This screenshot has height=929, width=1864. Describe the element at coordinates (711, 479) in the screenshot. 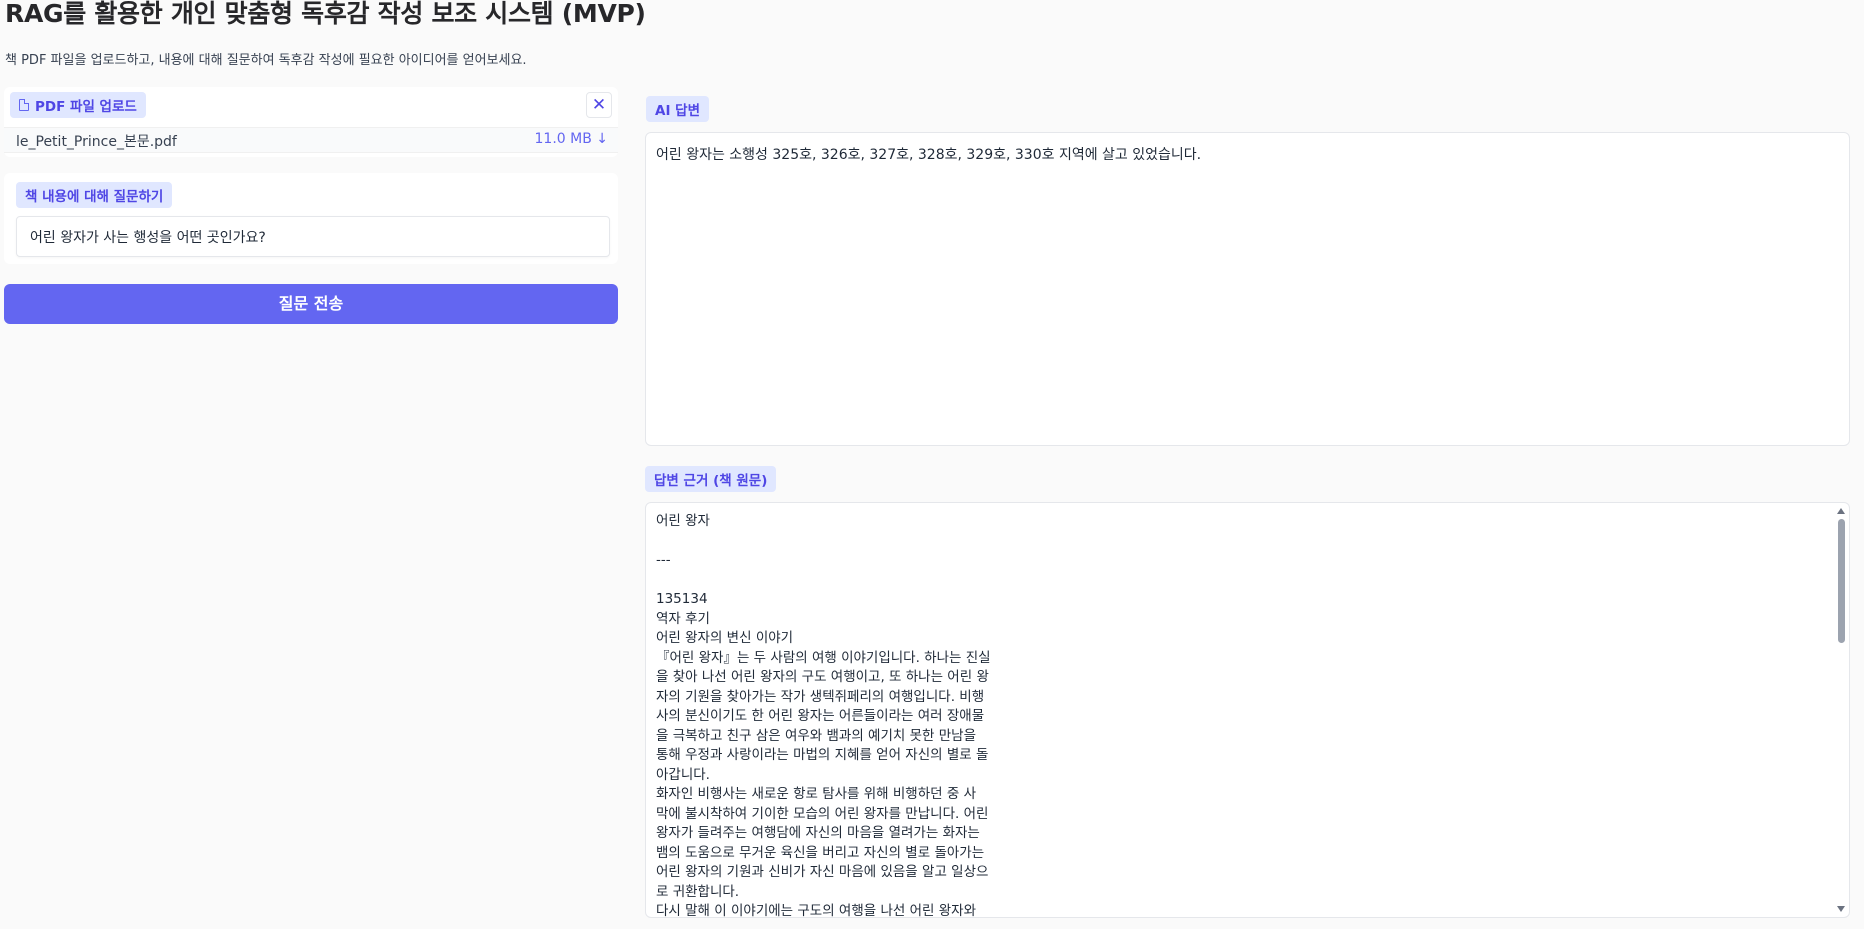

I see `evidence-label: 답변 근거 (책 원문)` at that location.